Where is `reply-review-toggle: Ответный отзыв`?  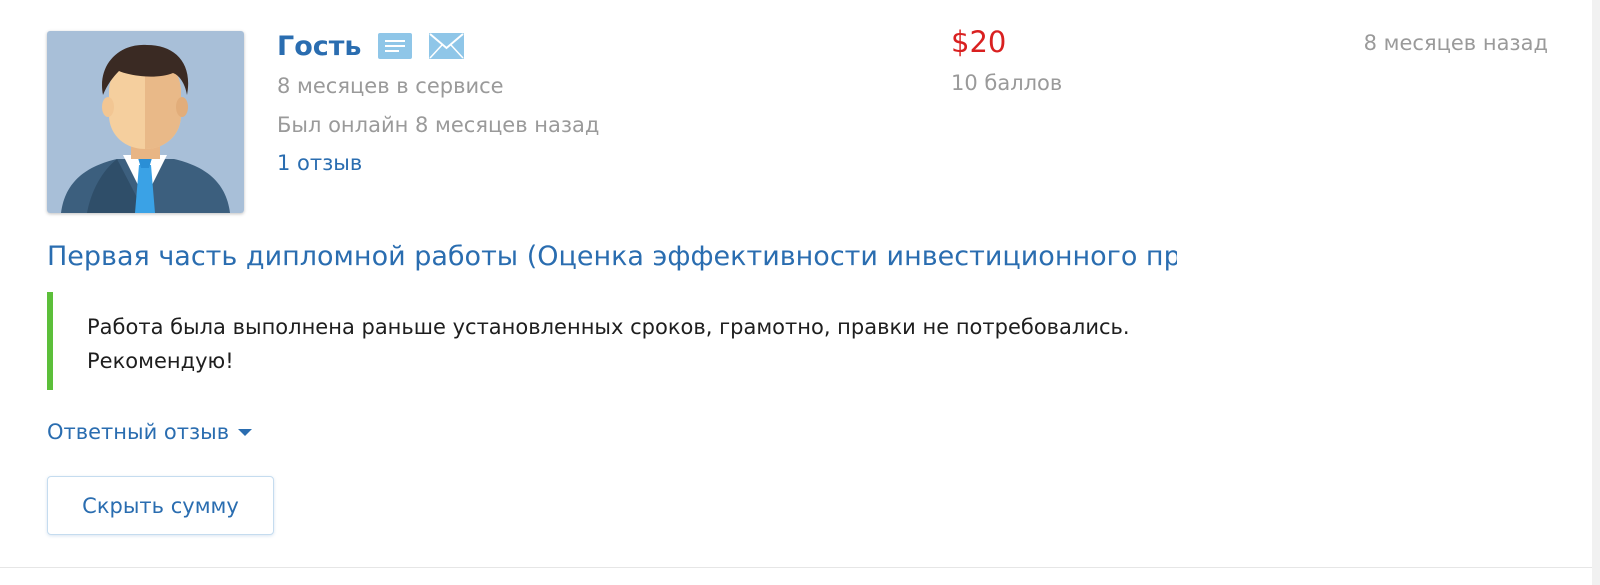 reply-review-toggle: Ответный отзыв is located at coordinates (150, 432).